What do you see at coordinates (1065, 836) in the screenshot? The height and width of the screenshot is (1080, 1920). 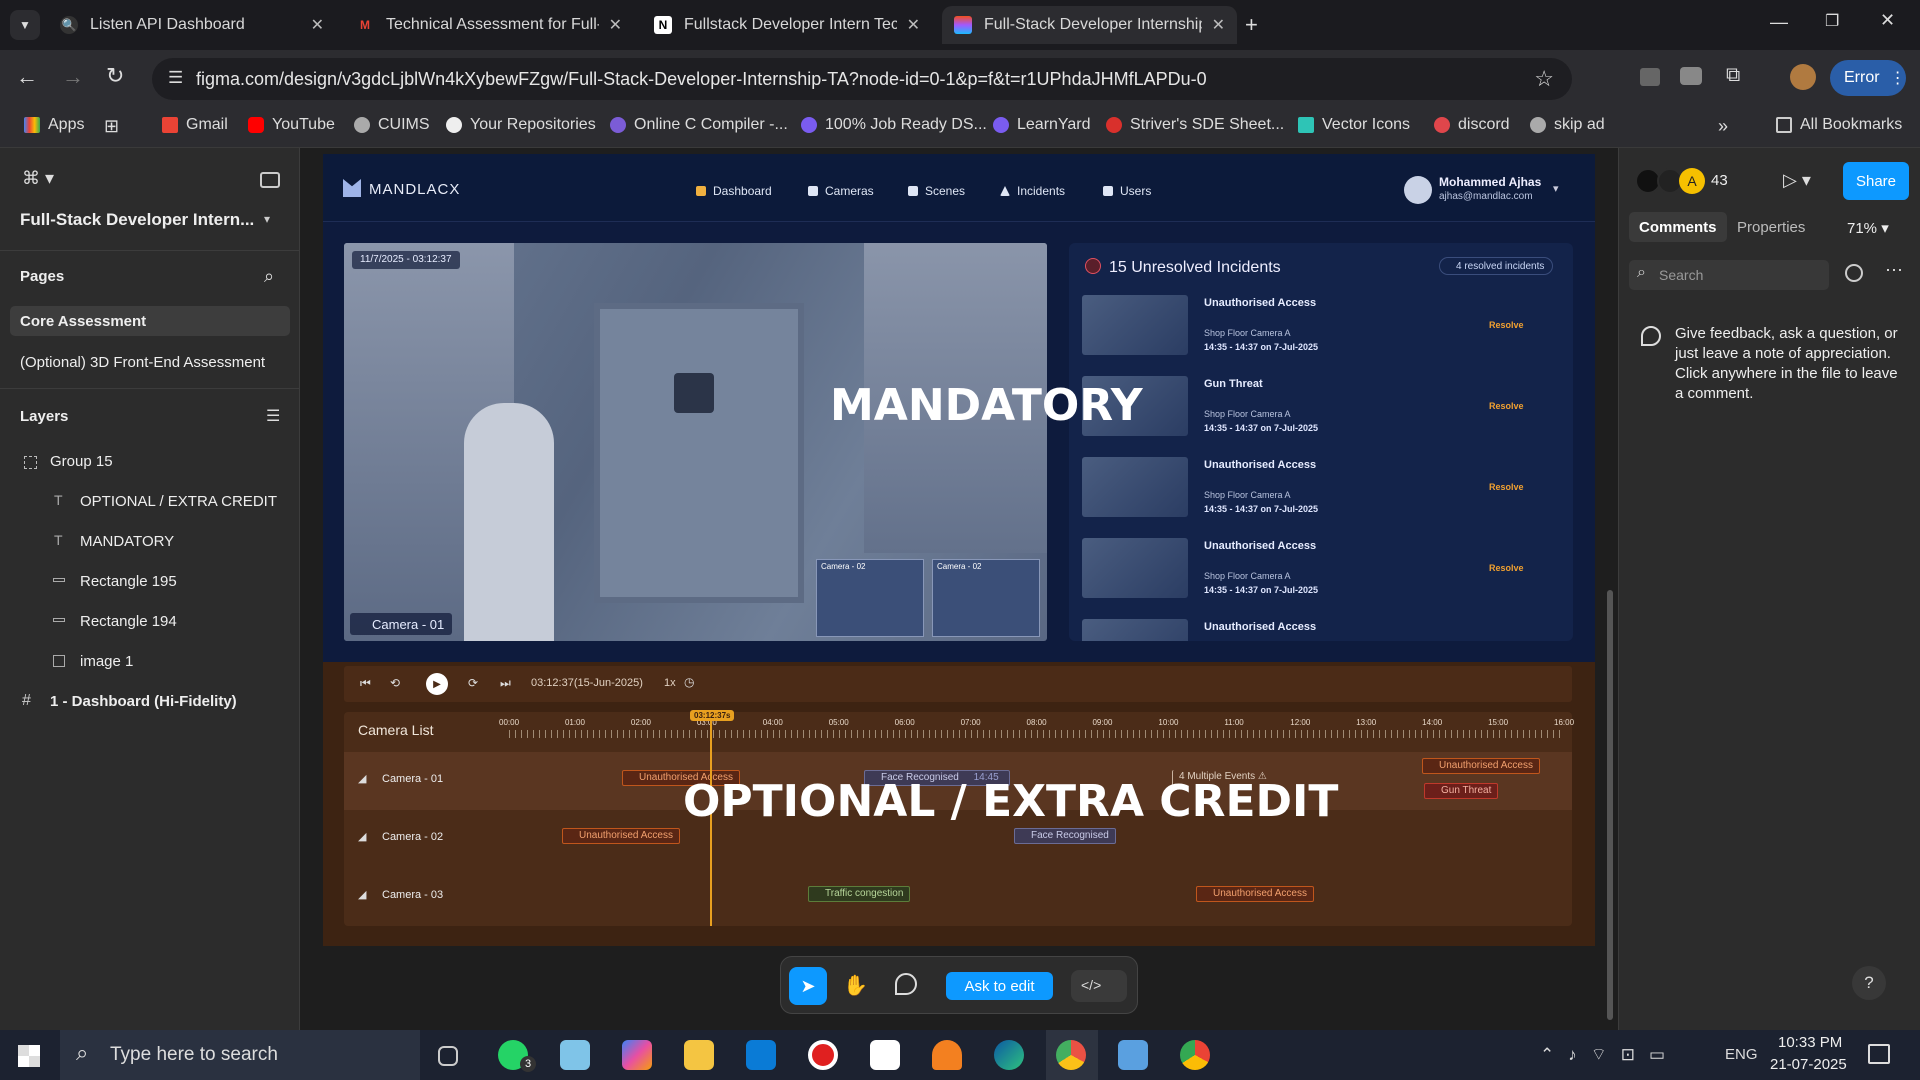 I see `event-face-recognised: Face Recognised` at bounding box center [1065, 836].